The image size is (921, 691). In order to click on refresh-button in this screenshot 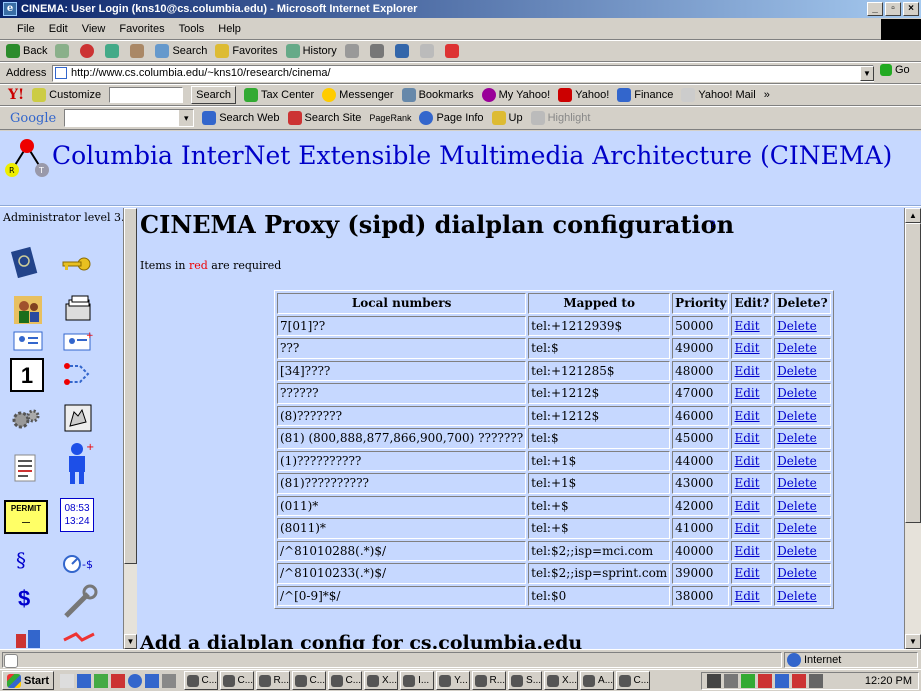, I will do `click(113, 51)`.